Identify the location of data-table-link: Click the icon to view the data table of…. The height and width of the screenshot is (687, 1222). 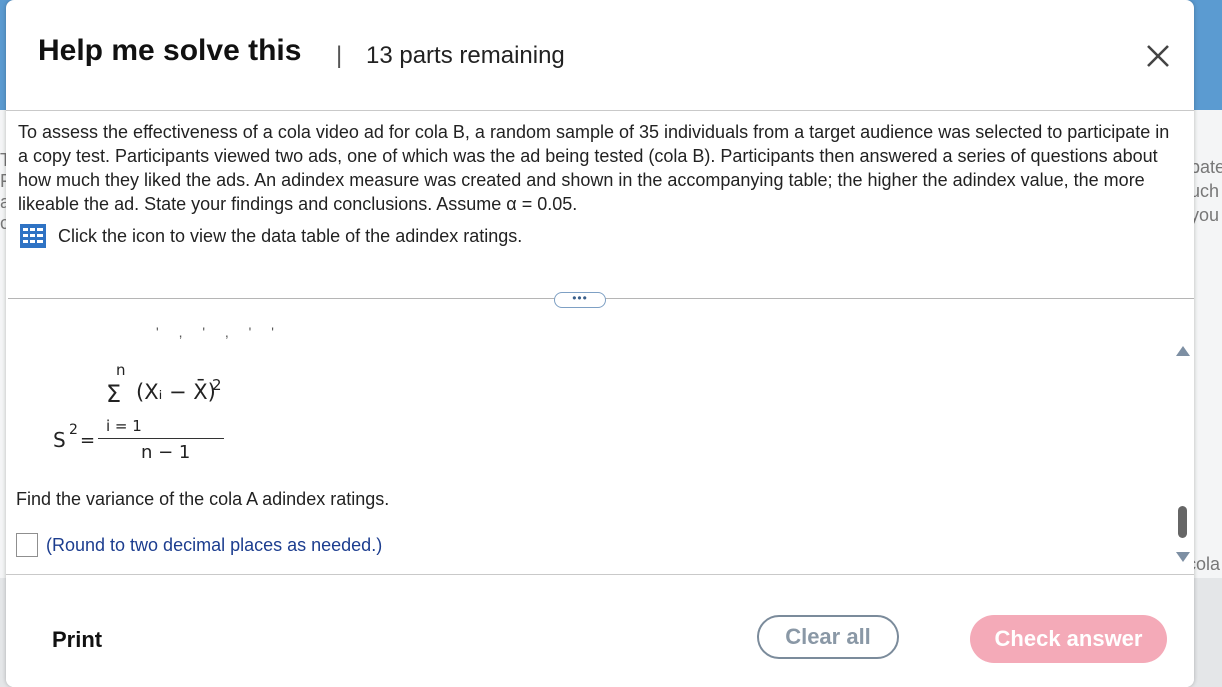
(271, 236).